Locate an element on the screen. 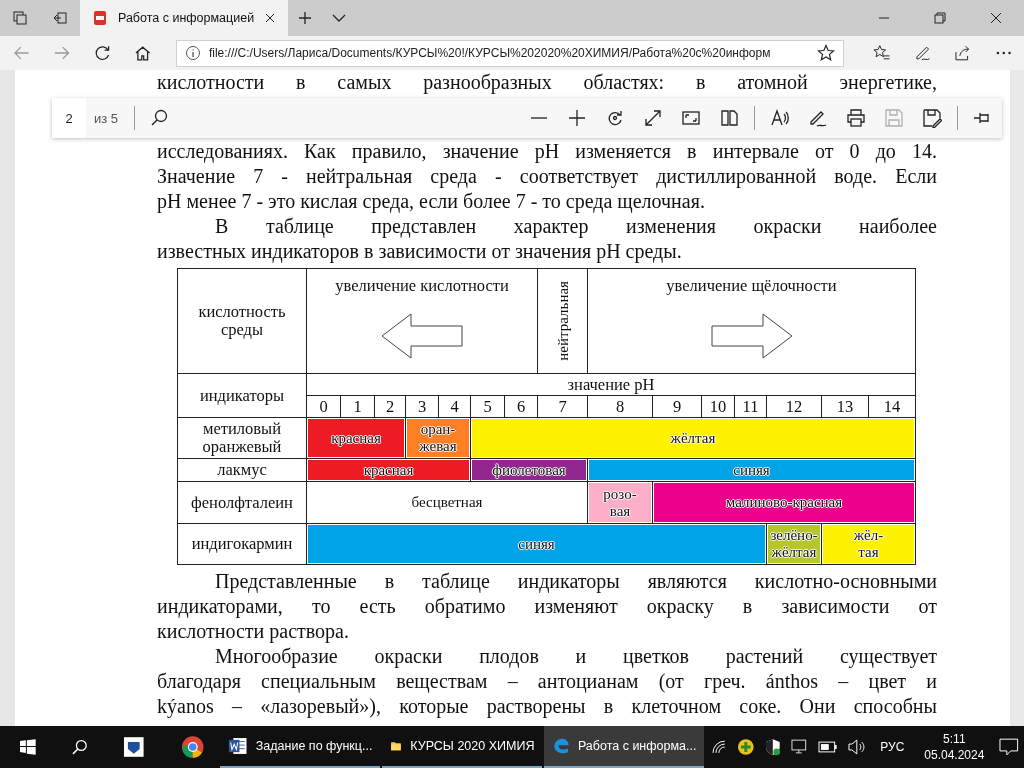 The image size is (1024, 768). right-arrow-icon is located at coordinates (751, 336).